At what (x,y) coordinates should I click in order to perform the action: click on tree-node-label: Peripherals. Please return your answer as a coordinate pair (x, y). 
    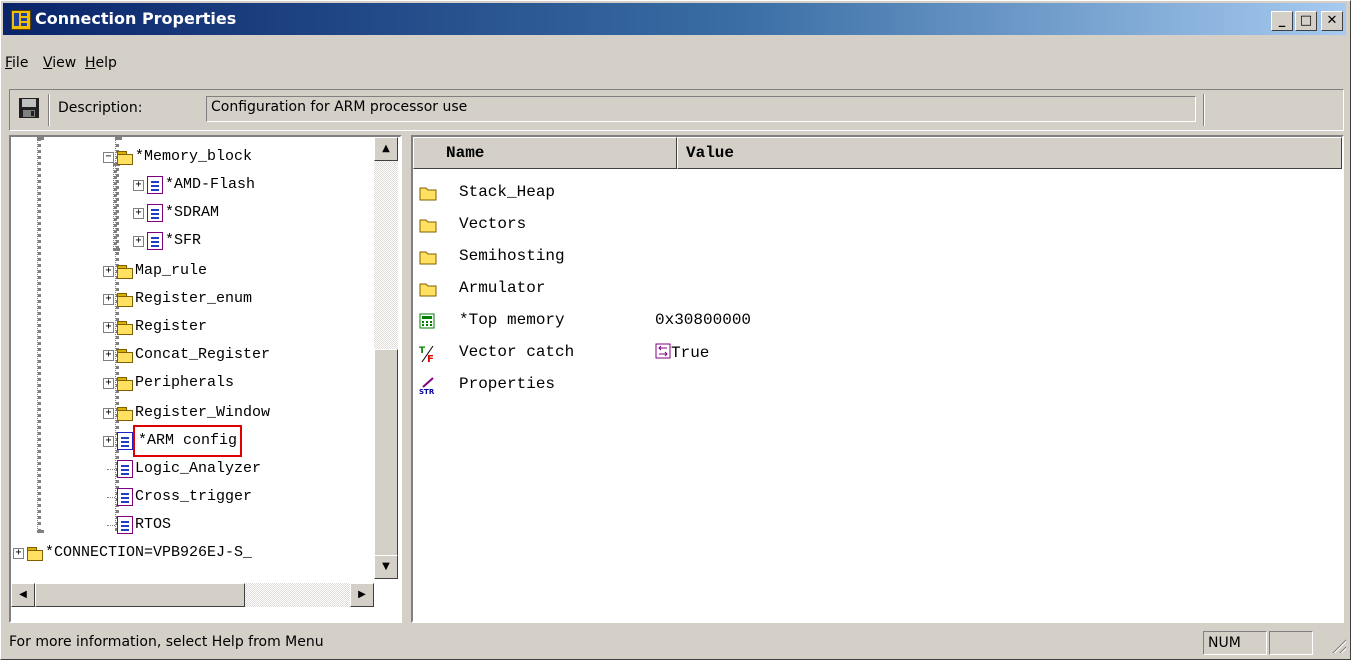
    Looking at the image, I should click on (184, 383).